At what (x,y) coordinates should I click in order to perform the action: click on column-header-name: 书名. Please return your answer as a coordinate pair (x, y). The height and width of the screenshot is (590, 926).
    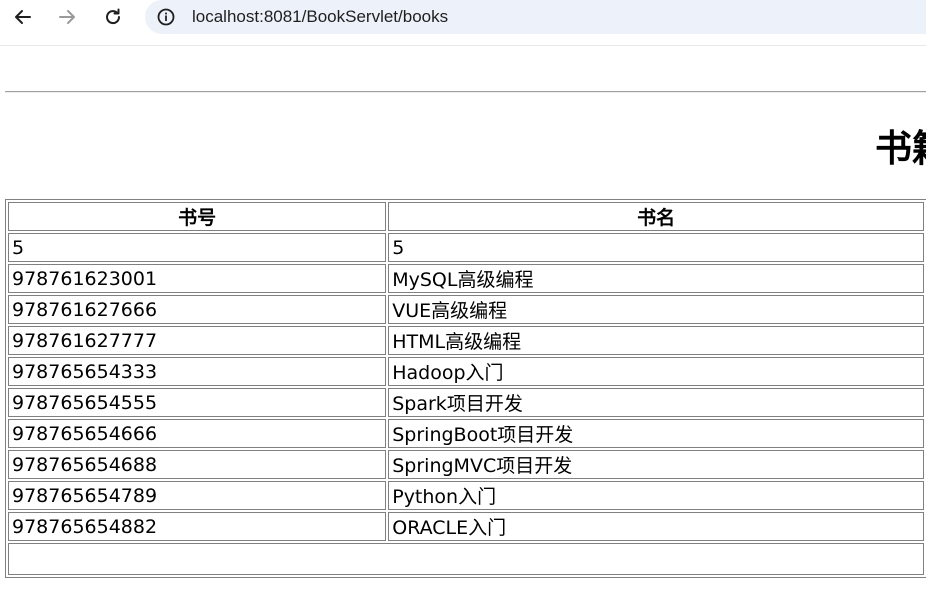
    Looking at the image, I should click on (656, 216).